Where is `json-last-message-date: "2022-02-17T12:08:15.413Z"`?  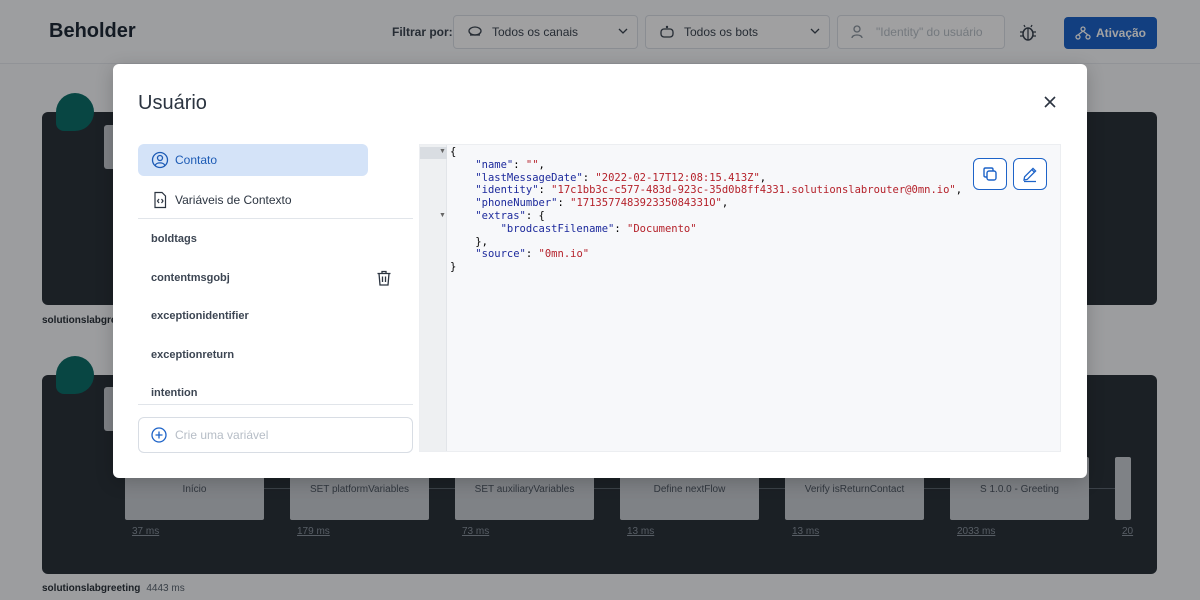
json-last-message-date: "2022-02-17T12:08:15.413Z" is located at coordinates (677, 177).